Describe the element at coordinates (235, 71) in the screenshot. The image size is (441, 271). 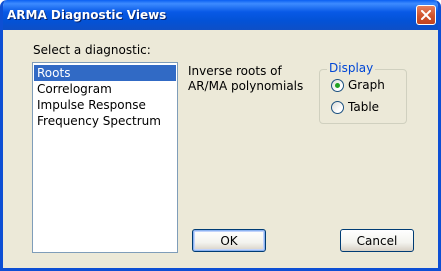
I see `description-line-1: Inverse roots of` at that location.